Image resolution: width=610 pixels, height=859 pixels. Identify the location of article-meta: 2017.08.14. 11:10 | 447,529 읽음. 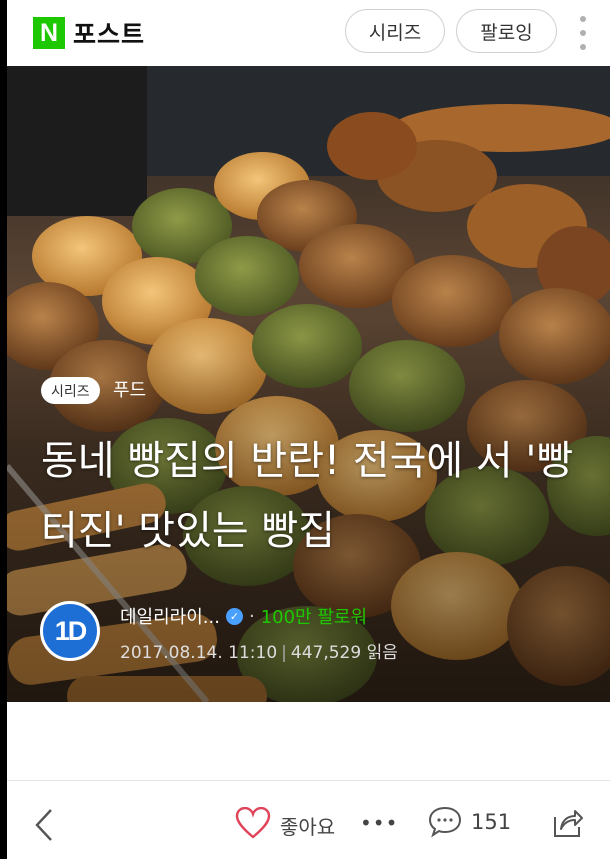
(259, 650).